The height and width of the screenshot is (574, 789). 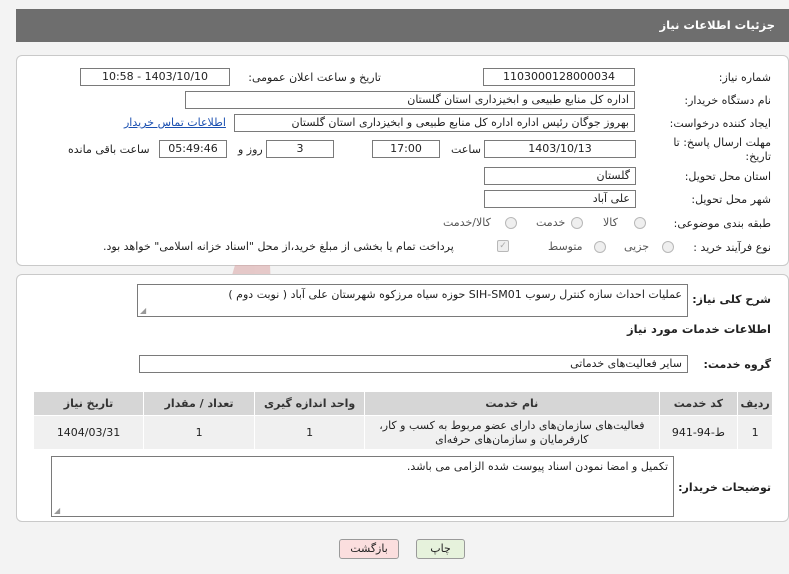 What do you see at coordinates (310, 403) in the screenshot?
I see `col-unit: واحد اندازه گیری` at bounding box center [310, 403].